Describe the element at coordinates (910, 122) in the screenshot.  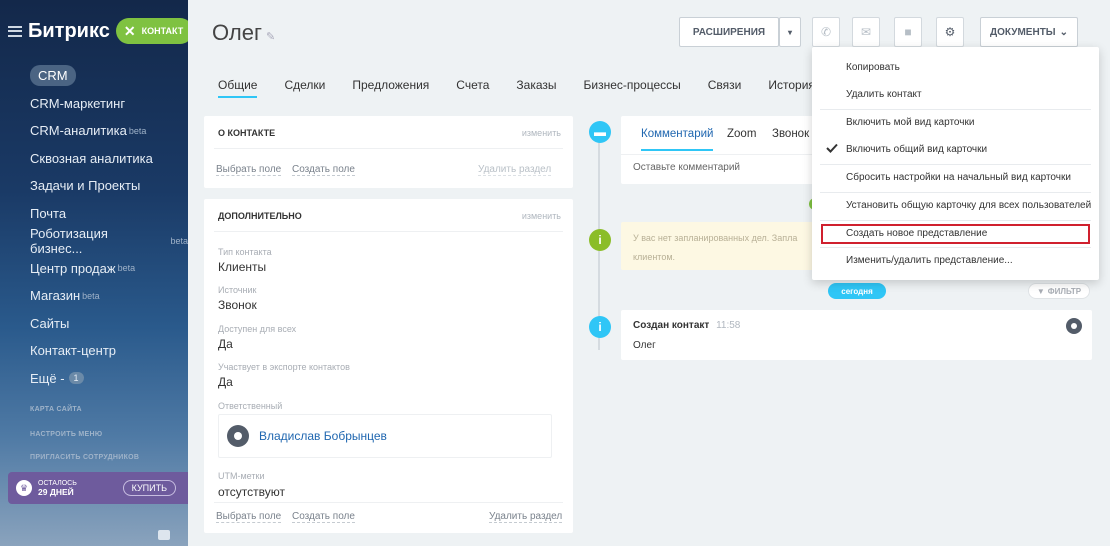
I see `menu-item-enable-my-view: Включить мой вид карточки` at that location.